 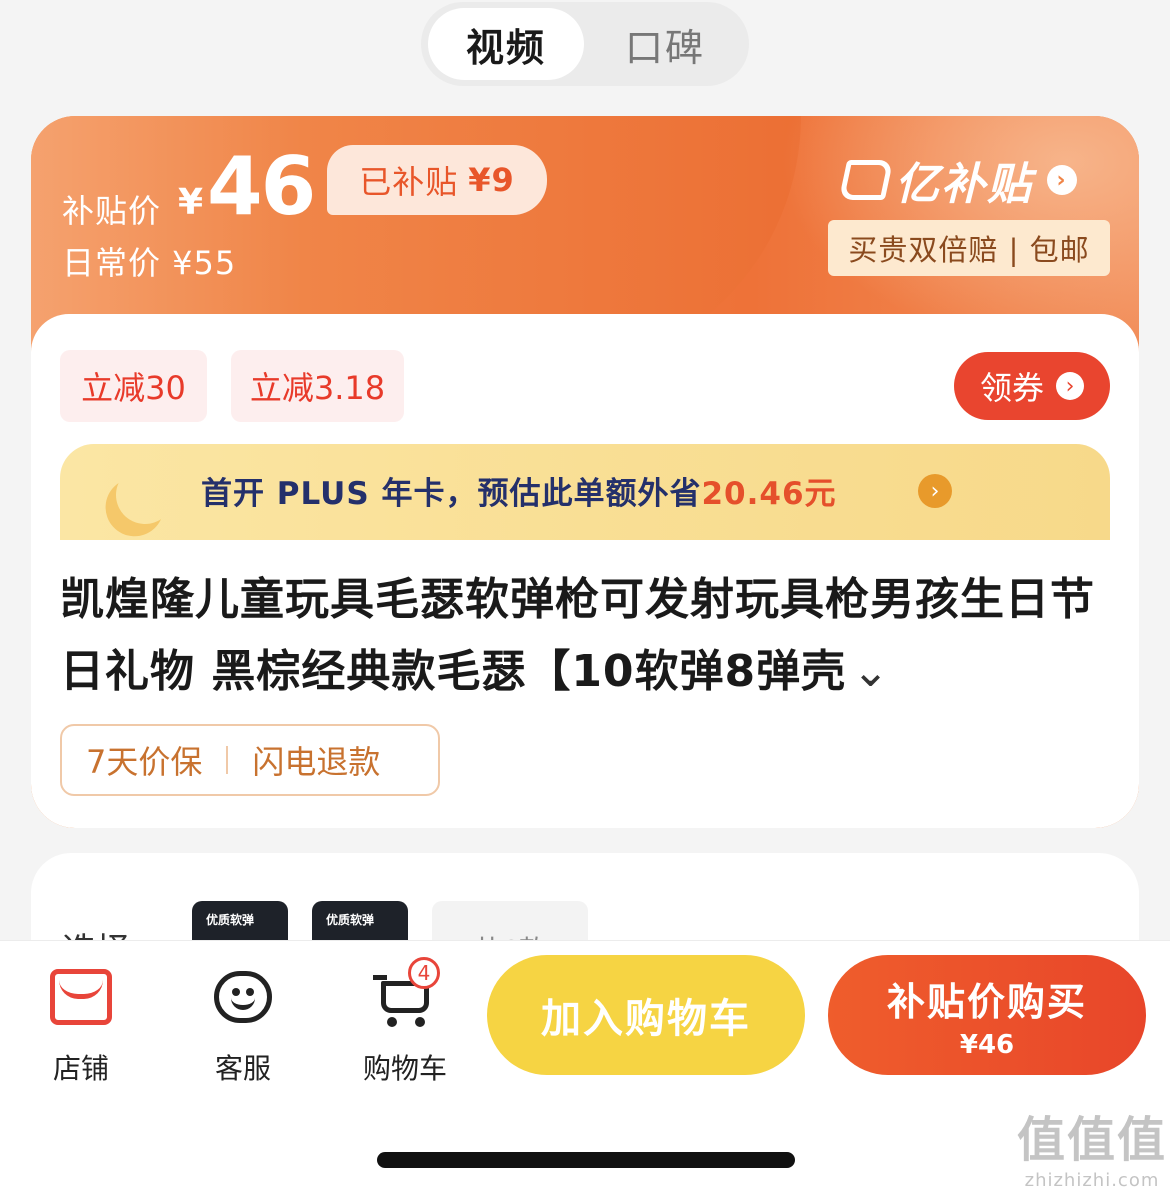 What do you see at coordinates (145, 495) in the screenshot?
I see `moon-icon` at bounding box center [145, 495].